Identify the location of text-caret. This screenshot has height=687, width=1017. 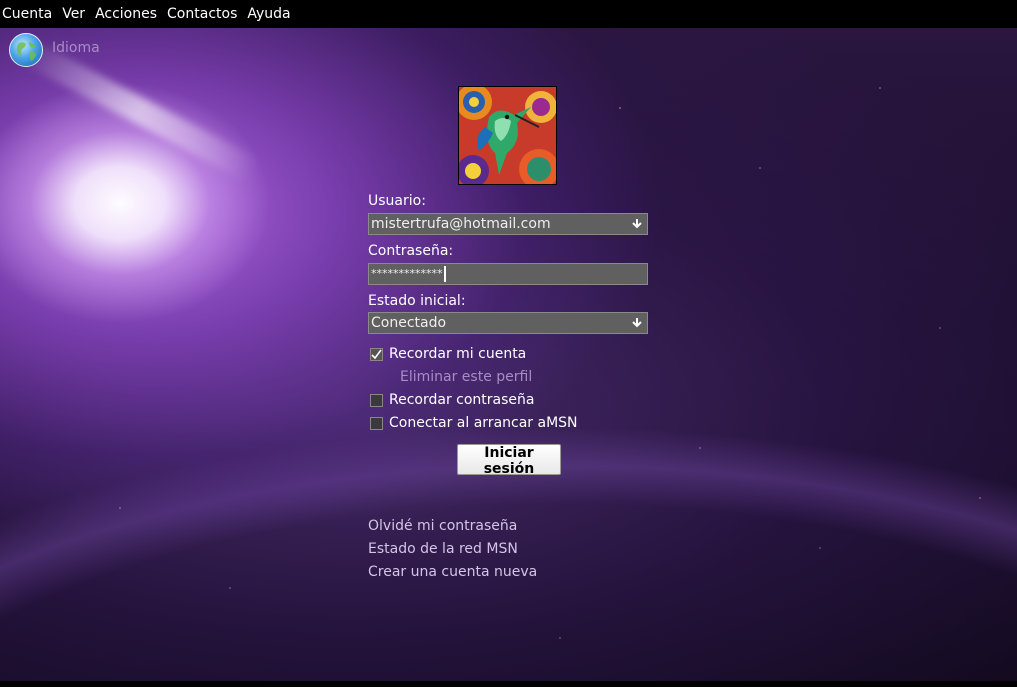
(444, 274).